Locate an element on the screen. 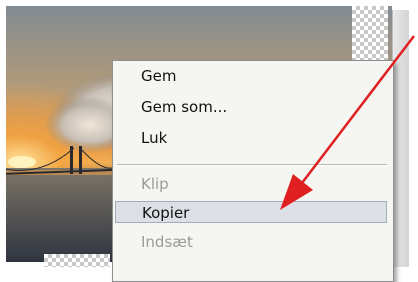  vertical-scrollbar is located at coordinates (400, 138).